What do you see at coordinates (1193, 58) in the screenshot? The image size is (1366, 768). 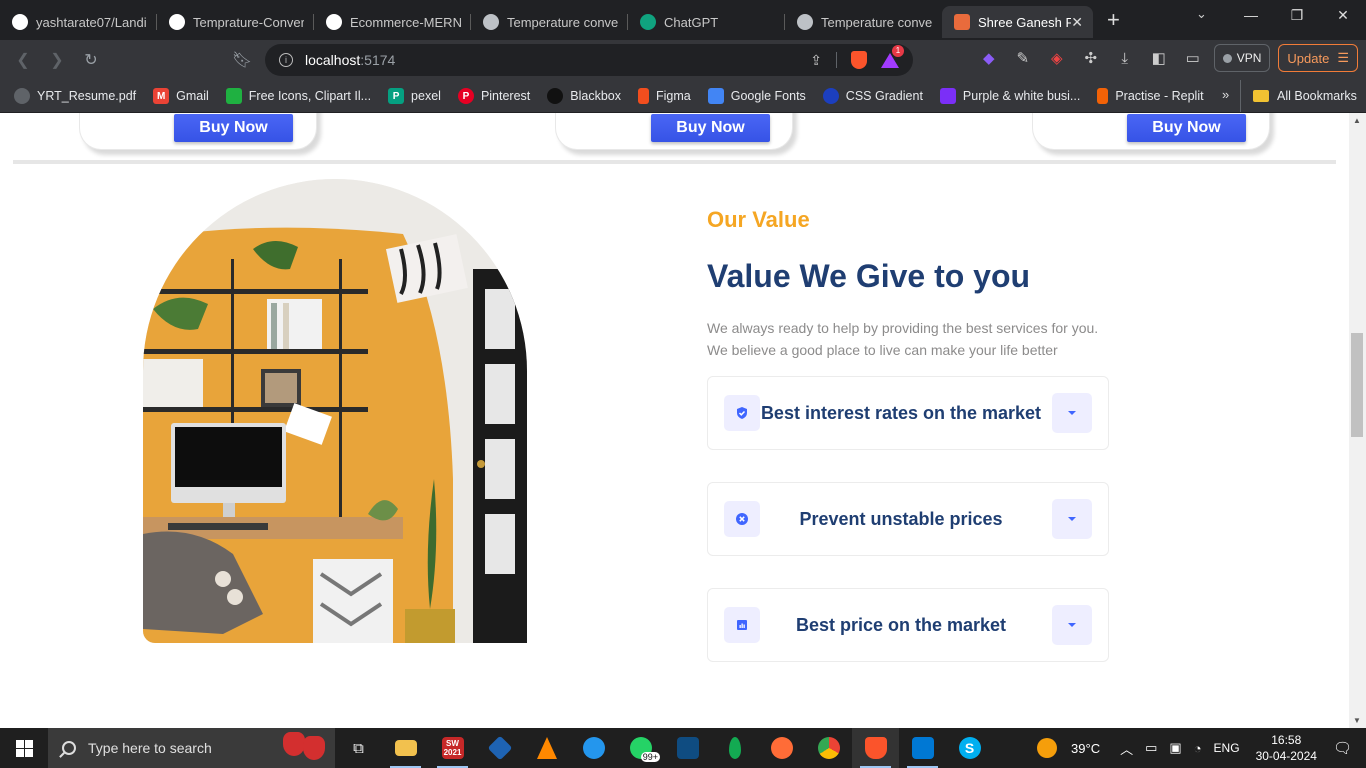 I see `wallet-icon: ▭` at bounding box center [1193, 58].